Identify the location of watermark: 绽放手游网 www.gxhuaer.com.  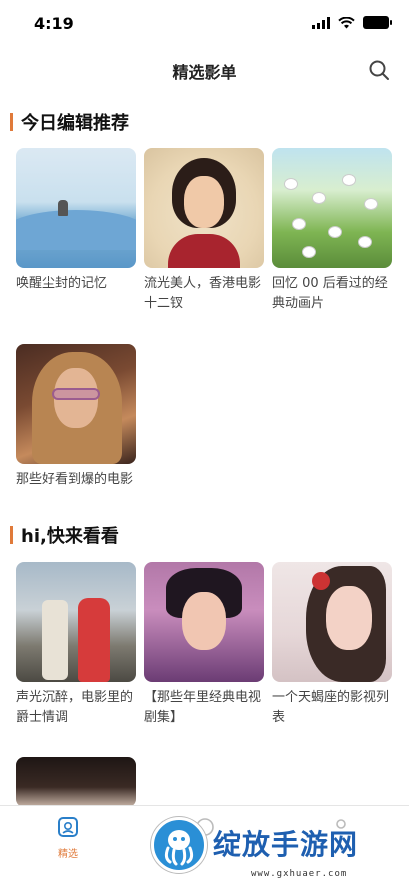
(276, 852).